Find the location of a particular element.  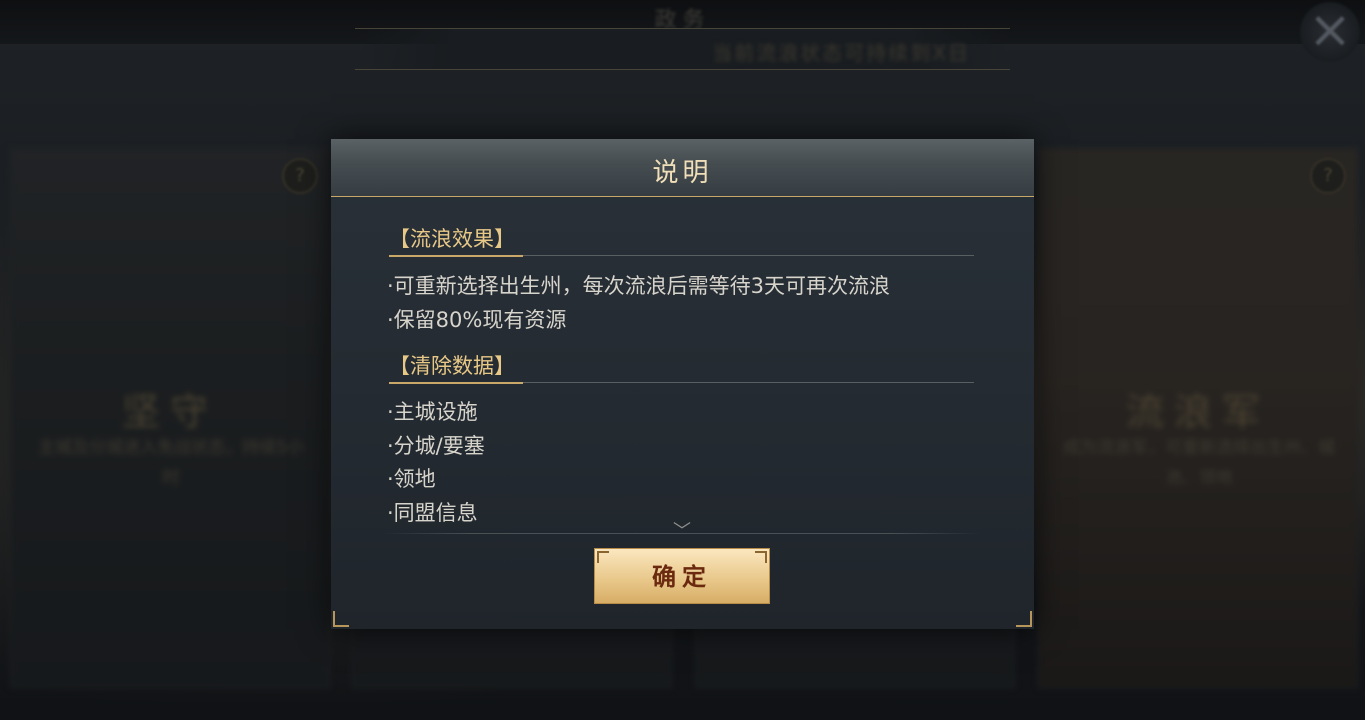

info-line: ·主城设施 is located at coordinates (432, 412).